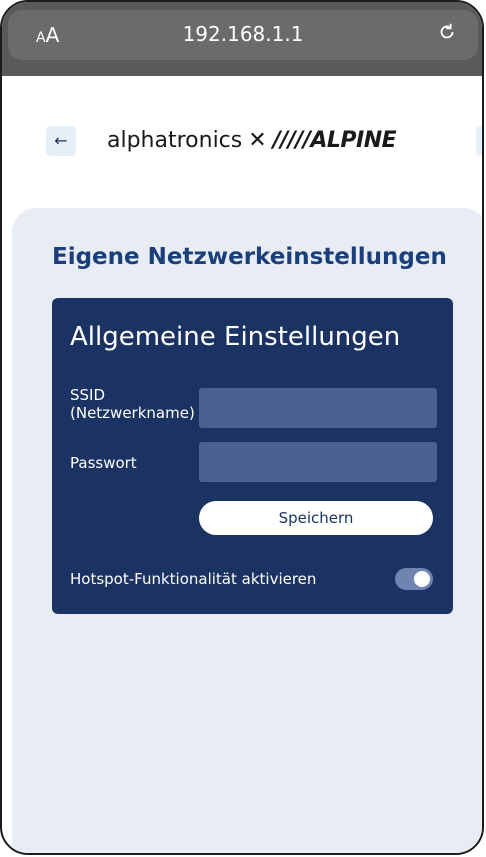  What do you see at coordinates (103, 463) in the screenshot?
I see `password-label: Passwort` at bounding box center [103, 463].